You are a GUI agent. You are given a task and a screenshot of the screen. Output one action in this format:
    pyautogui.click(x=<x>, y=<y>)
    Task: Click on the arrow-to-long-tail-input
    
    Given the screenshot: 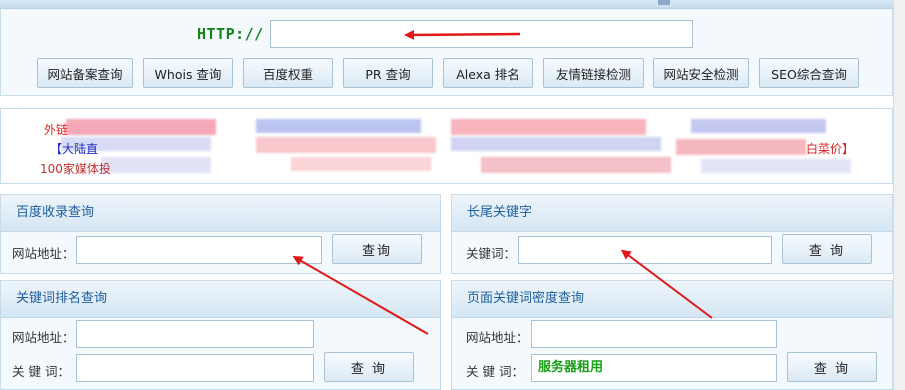 What is the action you would take?
    pyautogui.click(x=666, y=284)
    